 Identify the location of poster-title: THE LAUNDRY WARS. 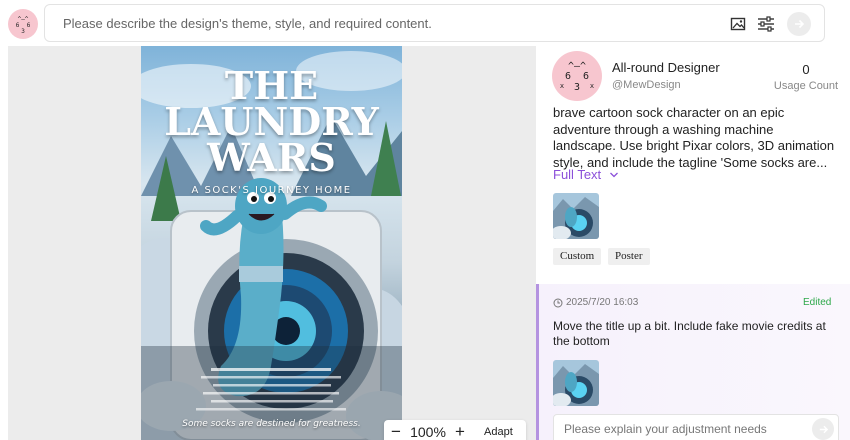
(271, 123).